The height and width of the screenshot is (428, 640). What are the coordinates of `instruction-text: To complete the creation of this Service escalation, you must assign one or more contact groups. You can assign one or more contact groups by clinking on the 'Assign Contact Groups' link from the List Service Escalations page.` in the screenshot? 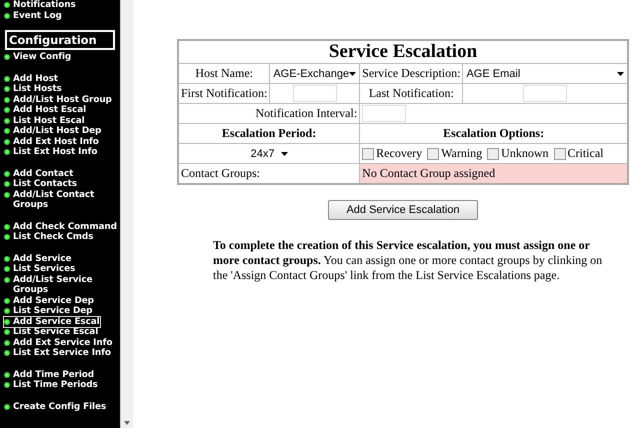 It's located at (408, 260).